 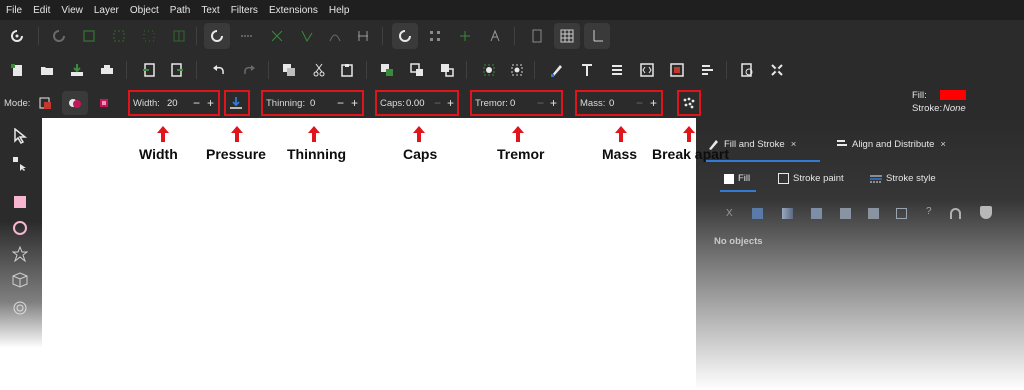 I want to click on flat-color-icon, so click(x=757, y=213).